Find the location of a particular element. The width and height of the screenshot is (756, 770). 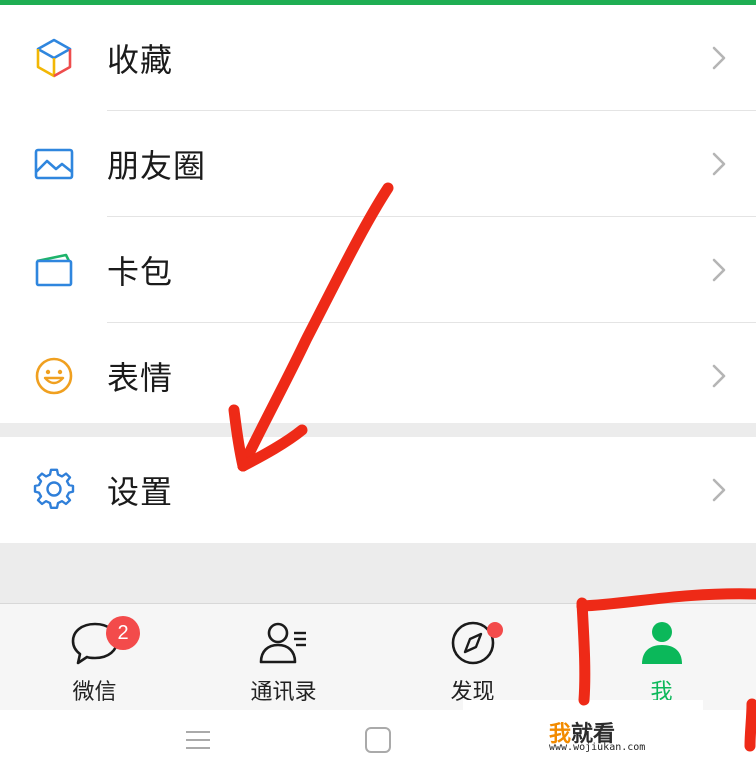

menu-item-settings: 设置 is located at coordinates (378, 490).